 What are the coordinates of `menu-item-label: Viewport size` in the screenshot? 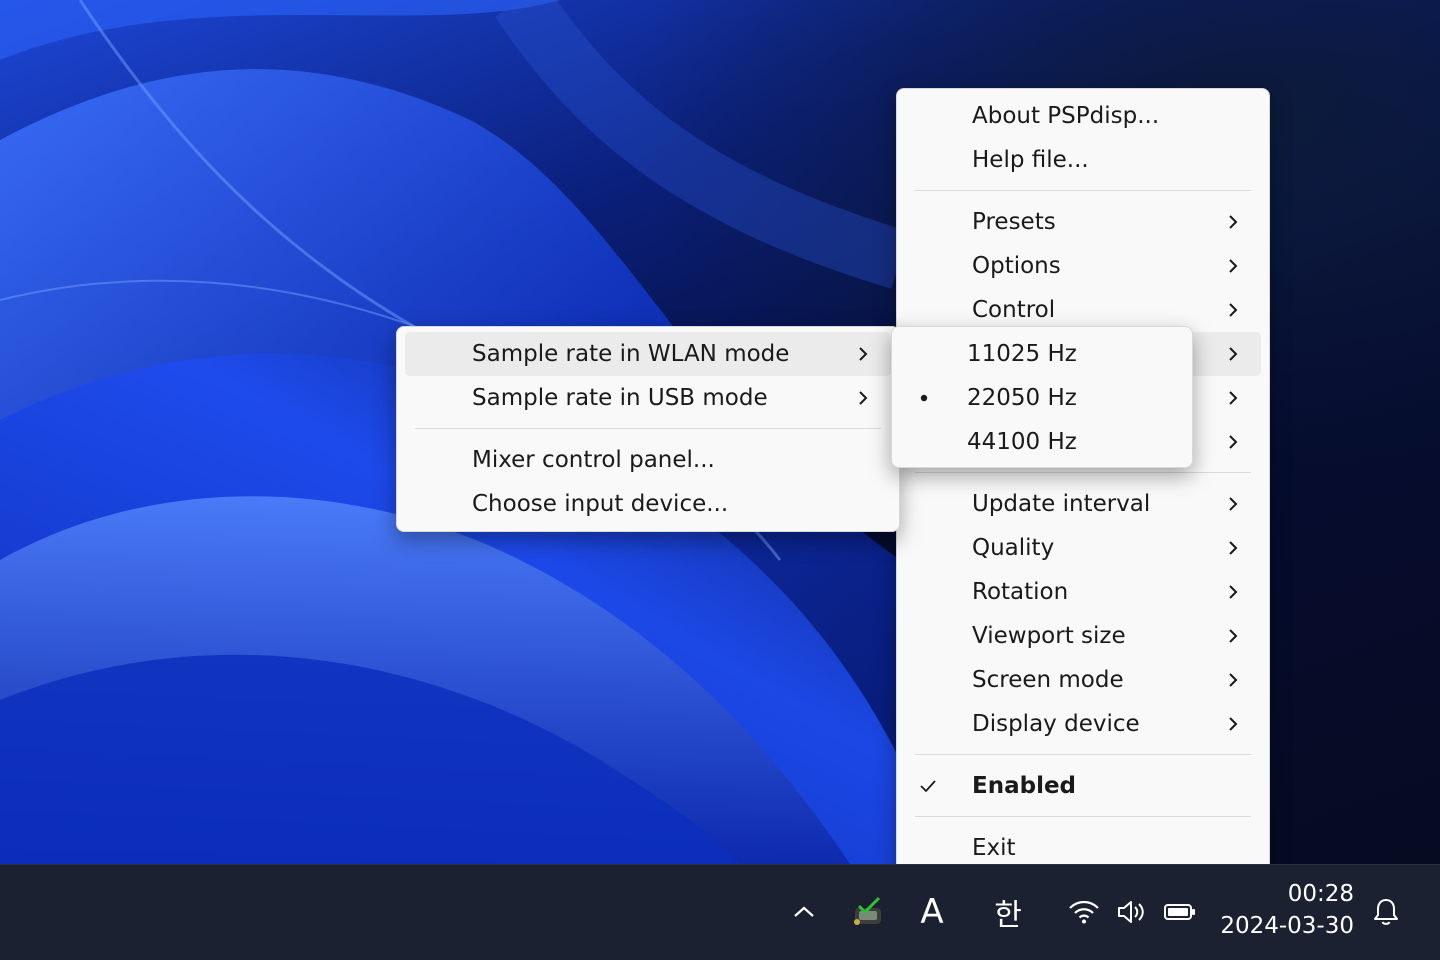 It's located at (1049, 636).